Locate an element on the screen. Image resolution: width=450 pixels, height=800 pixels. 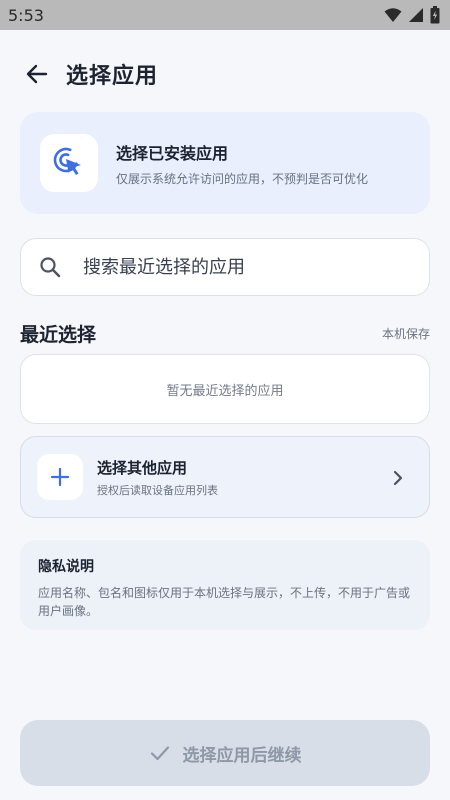
privacy-title: 隐私说明 is located at coordinates (66, 567).